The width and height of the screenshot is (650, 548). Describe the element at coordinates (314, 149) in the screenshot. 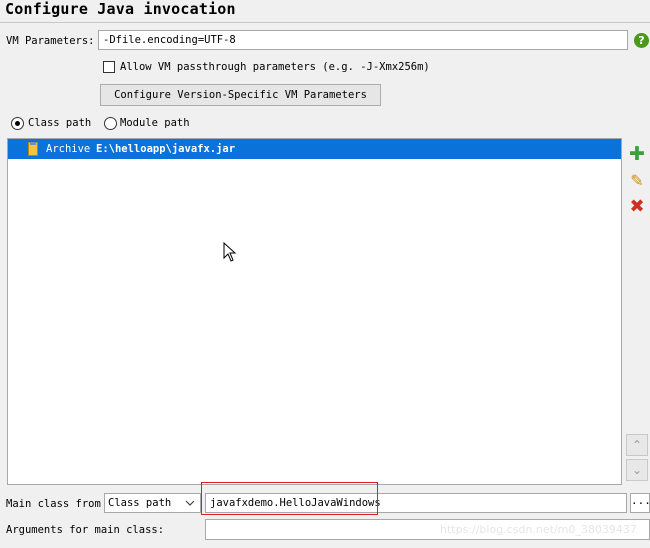

I see `classpath-entry-row: Archive E:\helloapp\javafx.jar` at that location.